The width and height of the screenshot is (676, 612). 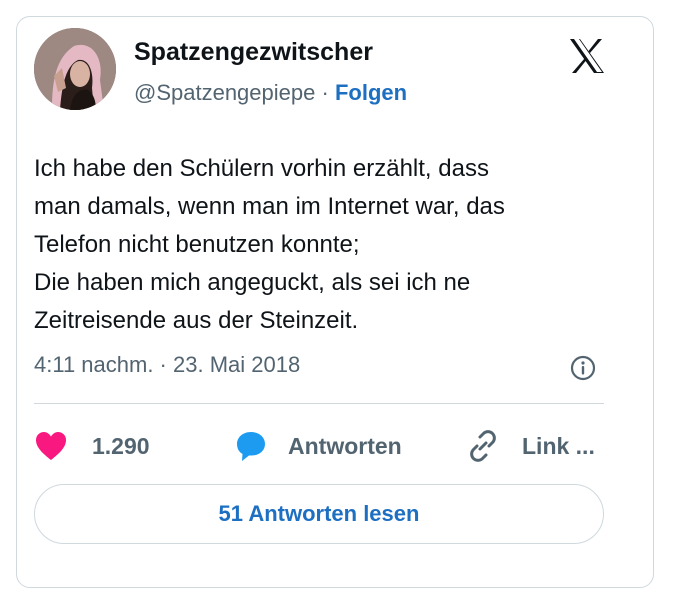 I want to click on link-icon, so click(x=483, y=446).